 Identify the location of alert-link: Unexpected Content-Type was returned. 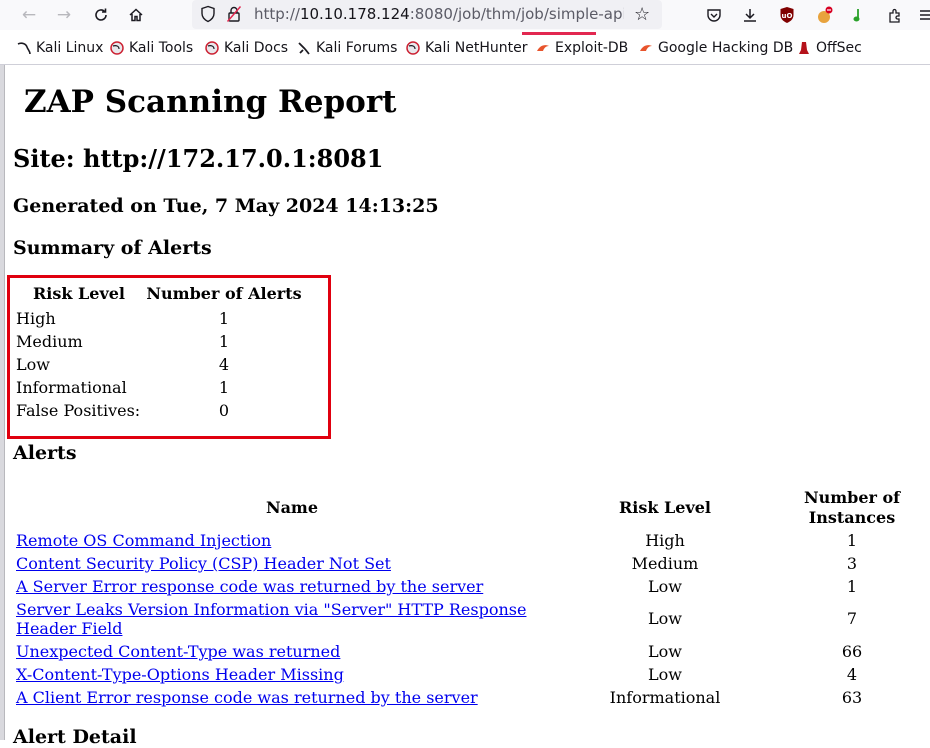
(178, 652).